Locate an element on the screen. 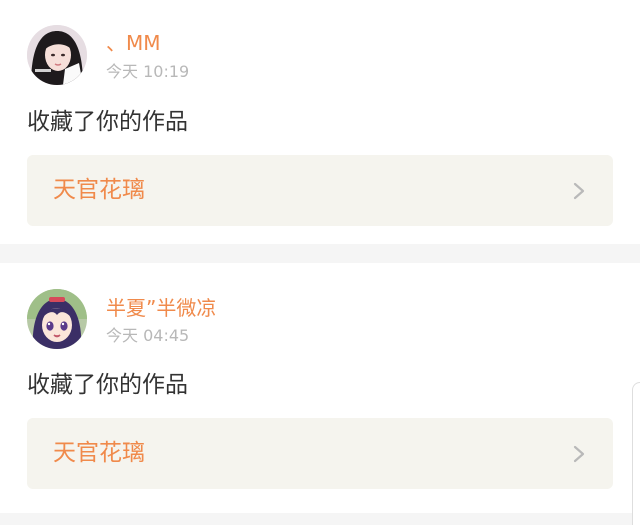 Image resolution: width=640 pixels, height=525 pixels. user-avatar-girl-photo-icon is located at coordinates (57, 55).